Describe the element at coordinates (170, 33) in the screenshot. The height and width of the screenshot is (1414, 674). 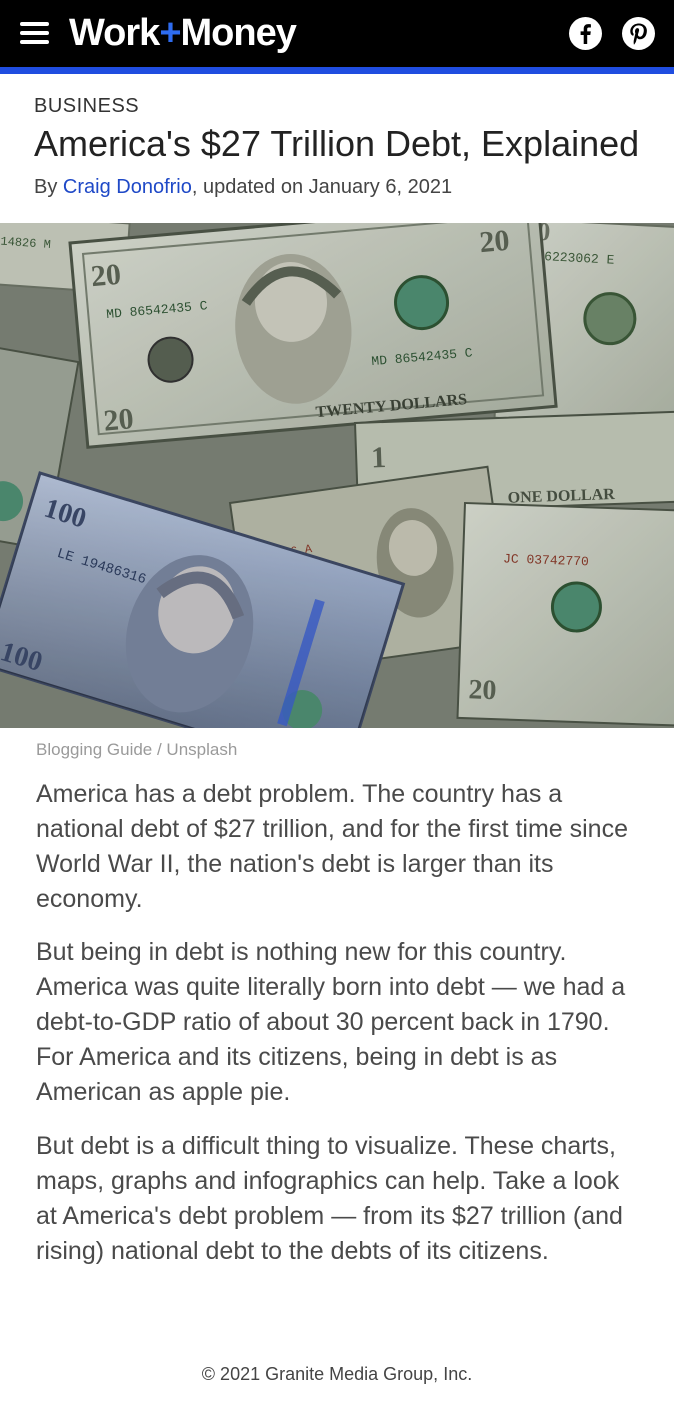
I see `logo-plus: +` at that location.